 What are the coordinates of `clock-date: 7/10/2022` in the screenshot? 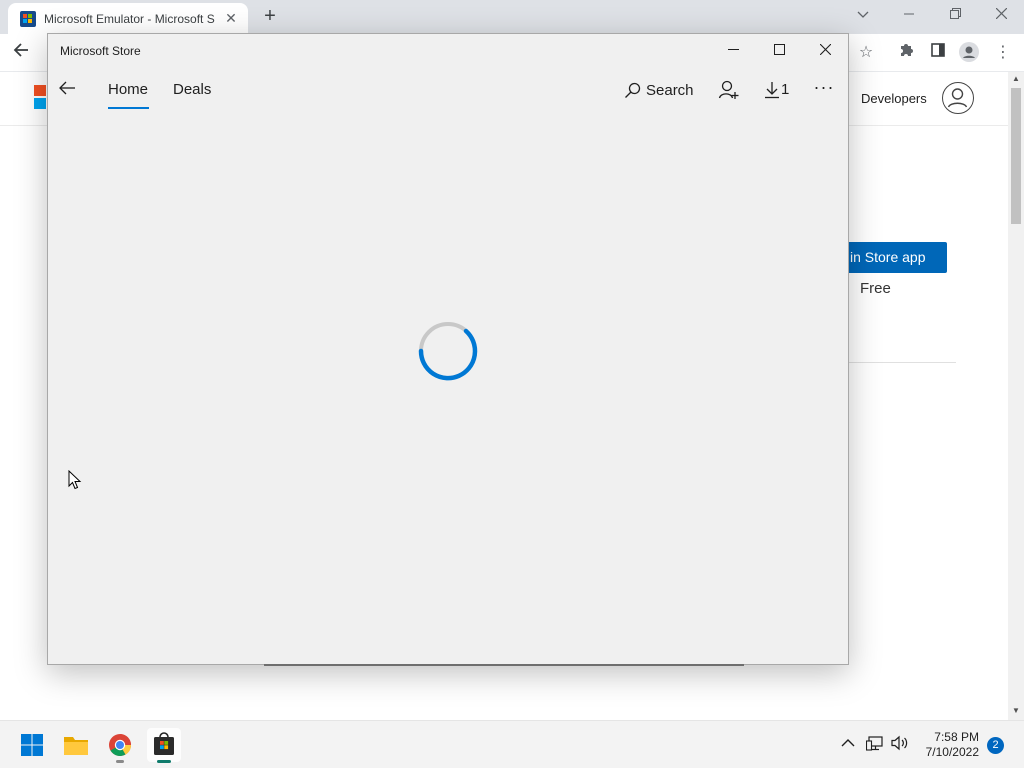 It's located at (952, 752).